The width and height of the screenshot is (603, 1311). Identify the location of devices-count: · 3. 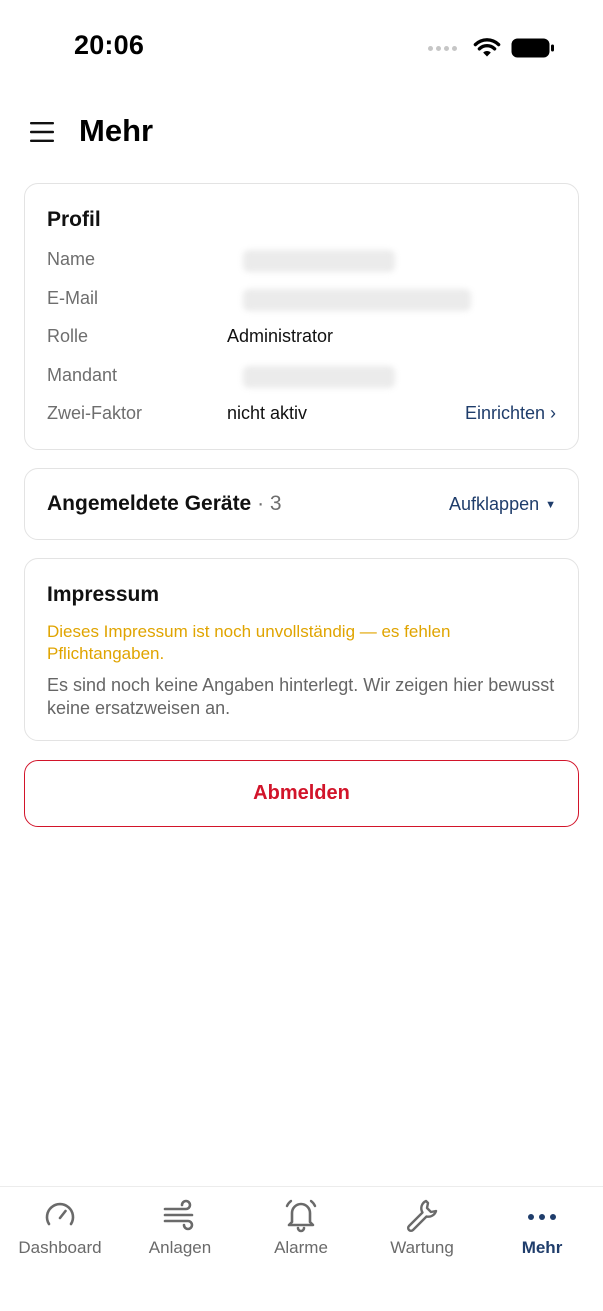
(266, 503).